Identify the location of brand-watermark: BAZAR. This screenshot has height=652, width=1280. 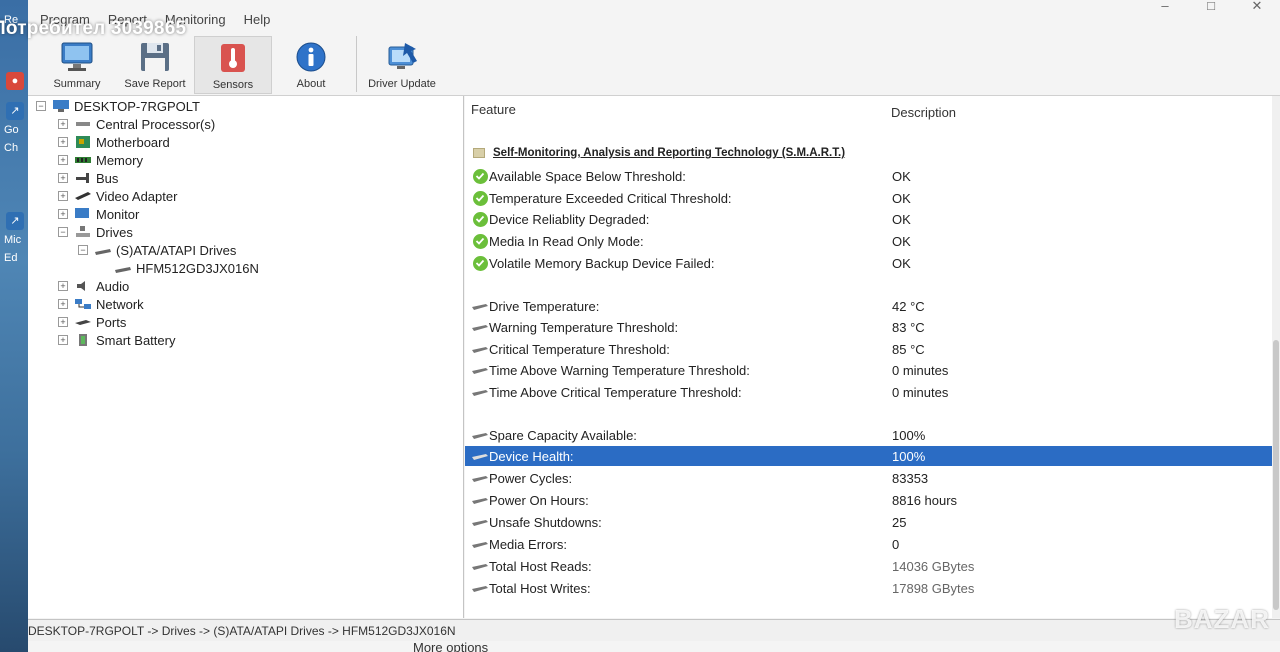
(1222, 619).